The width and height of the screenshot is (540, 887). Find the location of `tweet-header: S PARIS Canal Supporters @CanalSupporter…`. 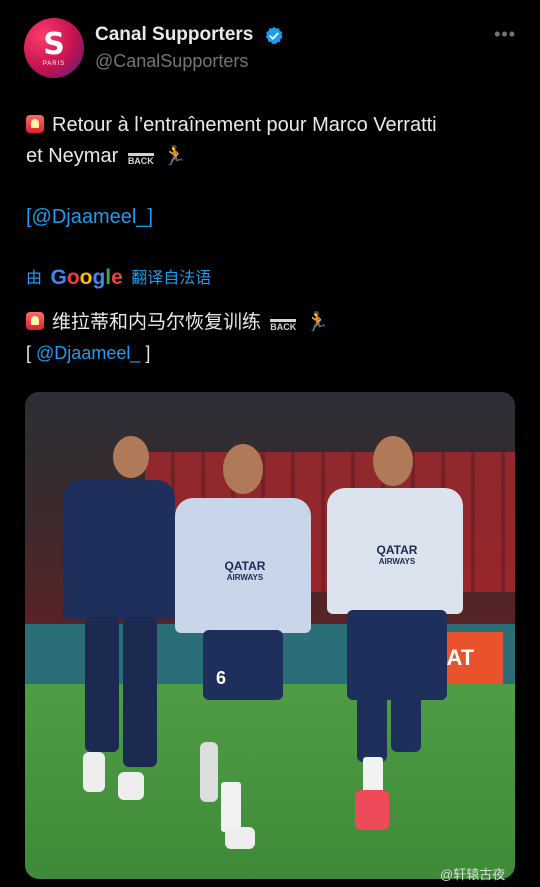

tweet-header: S PARIS Canal Supporters @CanalSupporter… is located at coordinates (272, 48).